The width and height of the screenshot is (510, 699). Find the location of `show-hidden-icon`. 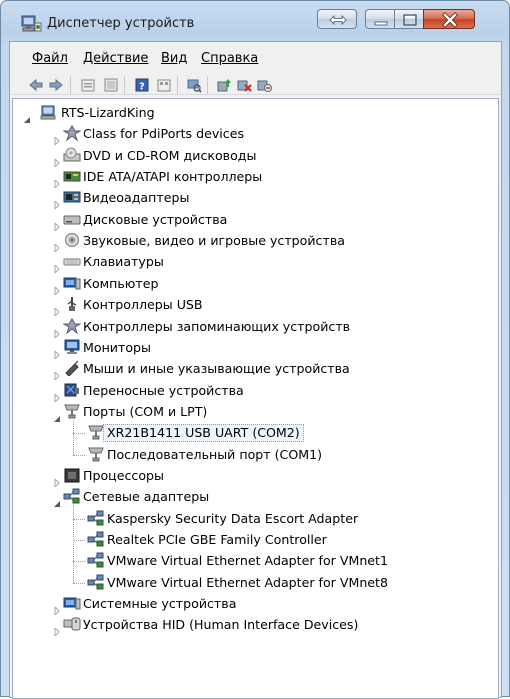

show-hidden-icon is located at coordinates (111, 85).